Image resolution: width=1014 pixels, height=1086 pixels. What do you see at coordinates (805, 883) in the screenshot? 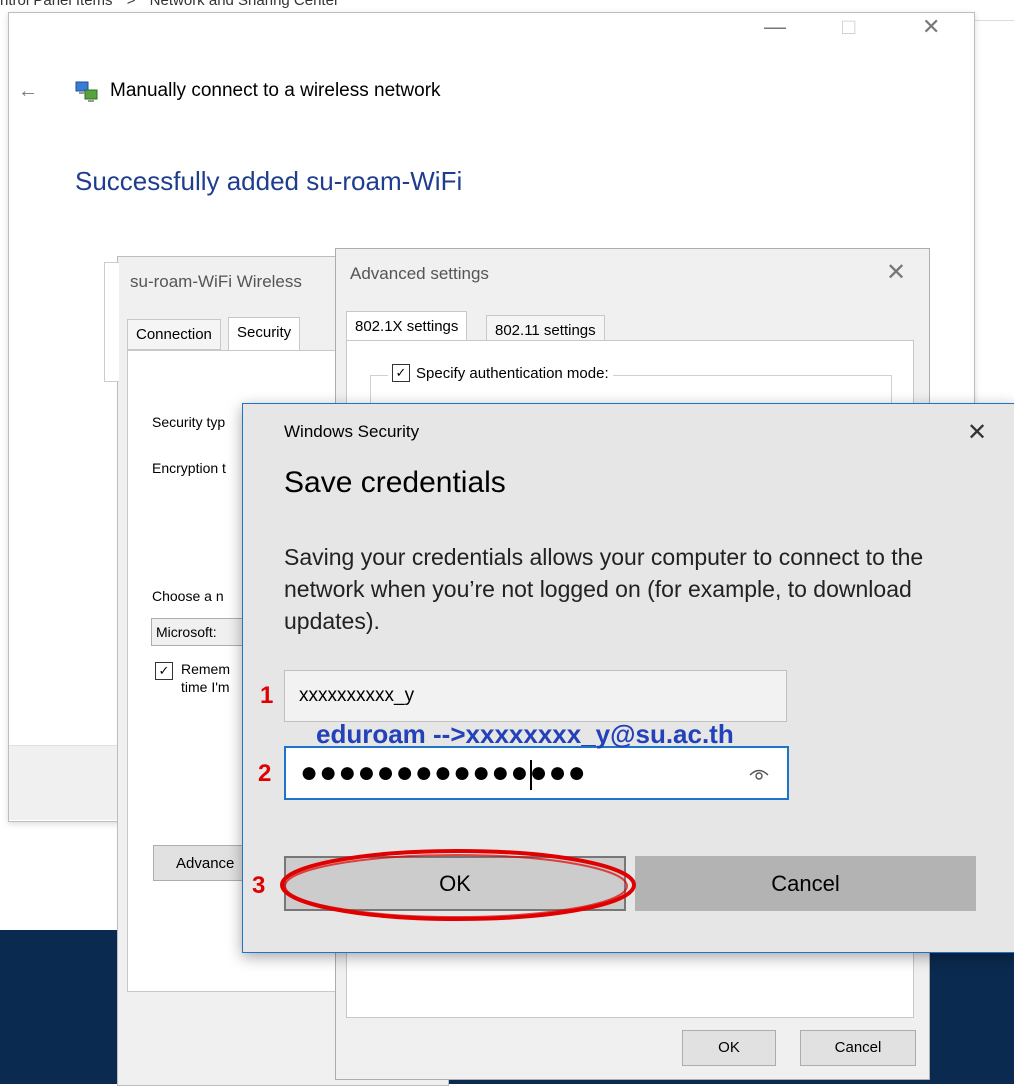
I see `cancel-button: Cancel` at bounding box center [805, 883].